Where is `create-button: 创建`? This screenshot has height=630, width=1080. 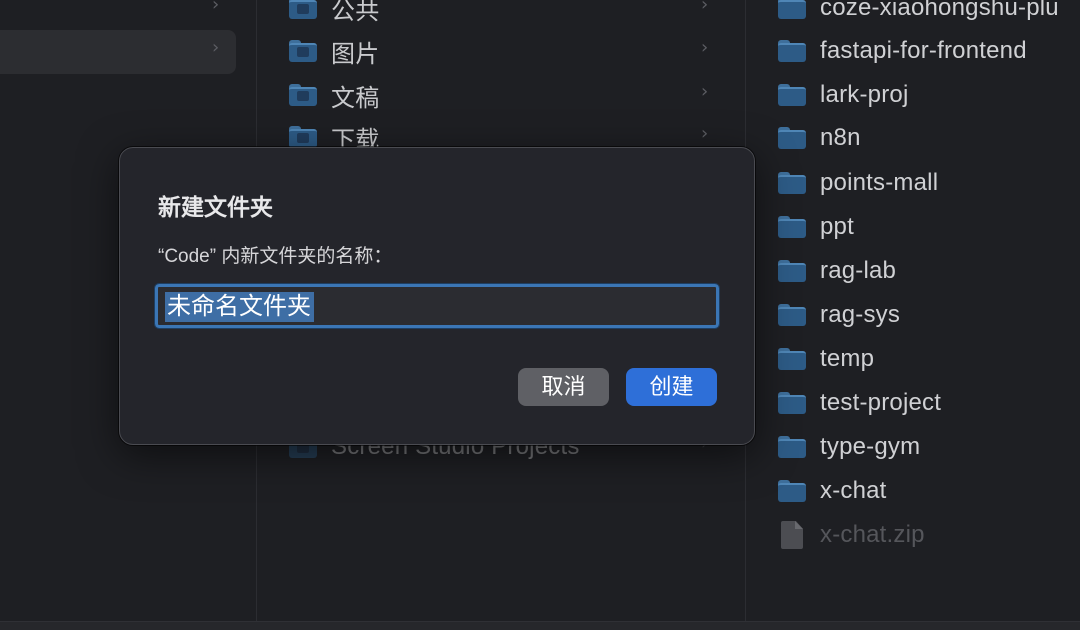
create-button: 创建 is located at coordinates (671, 387).